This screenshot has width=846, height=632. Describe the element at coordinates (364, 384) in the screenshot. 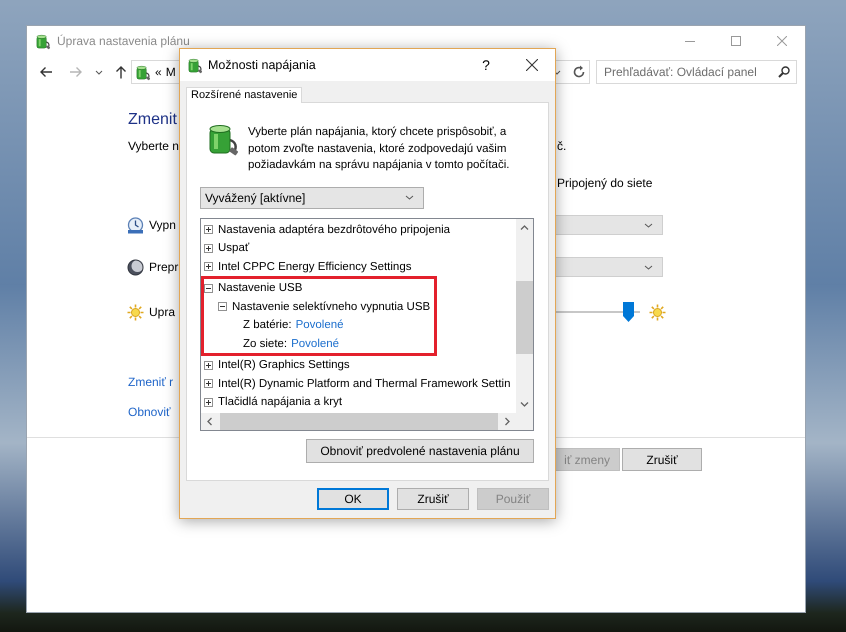

I see `tree-item: Intel(R) Dynamic Platform and Thermal Framework Settin` at that location.